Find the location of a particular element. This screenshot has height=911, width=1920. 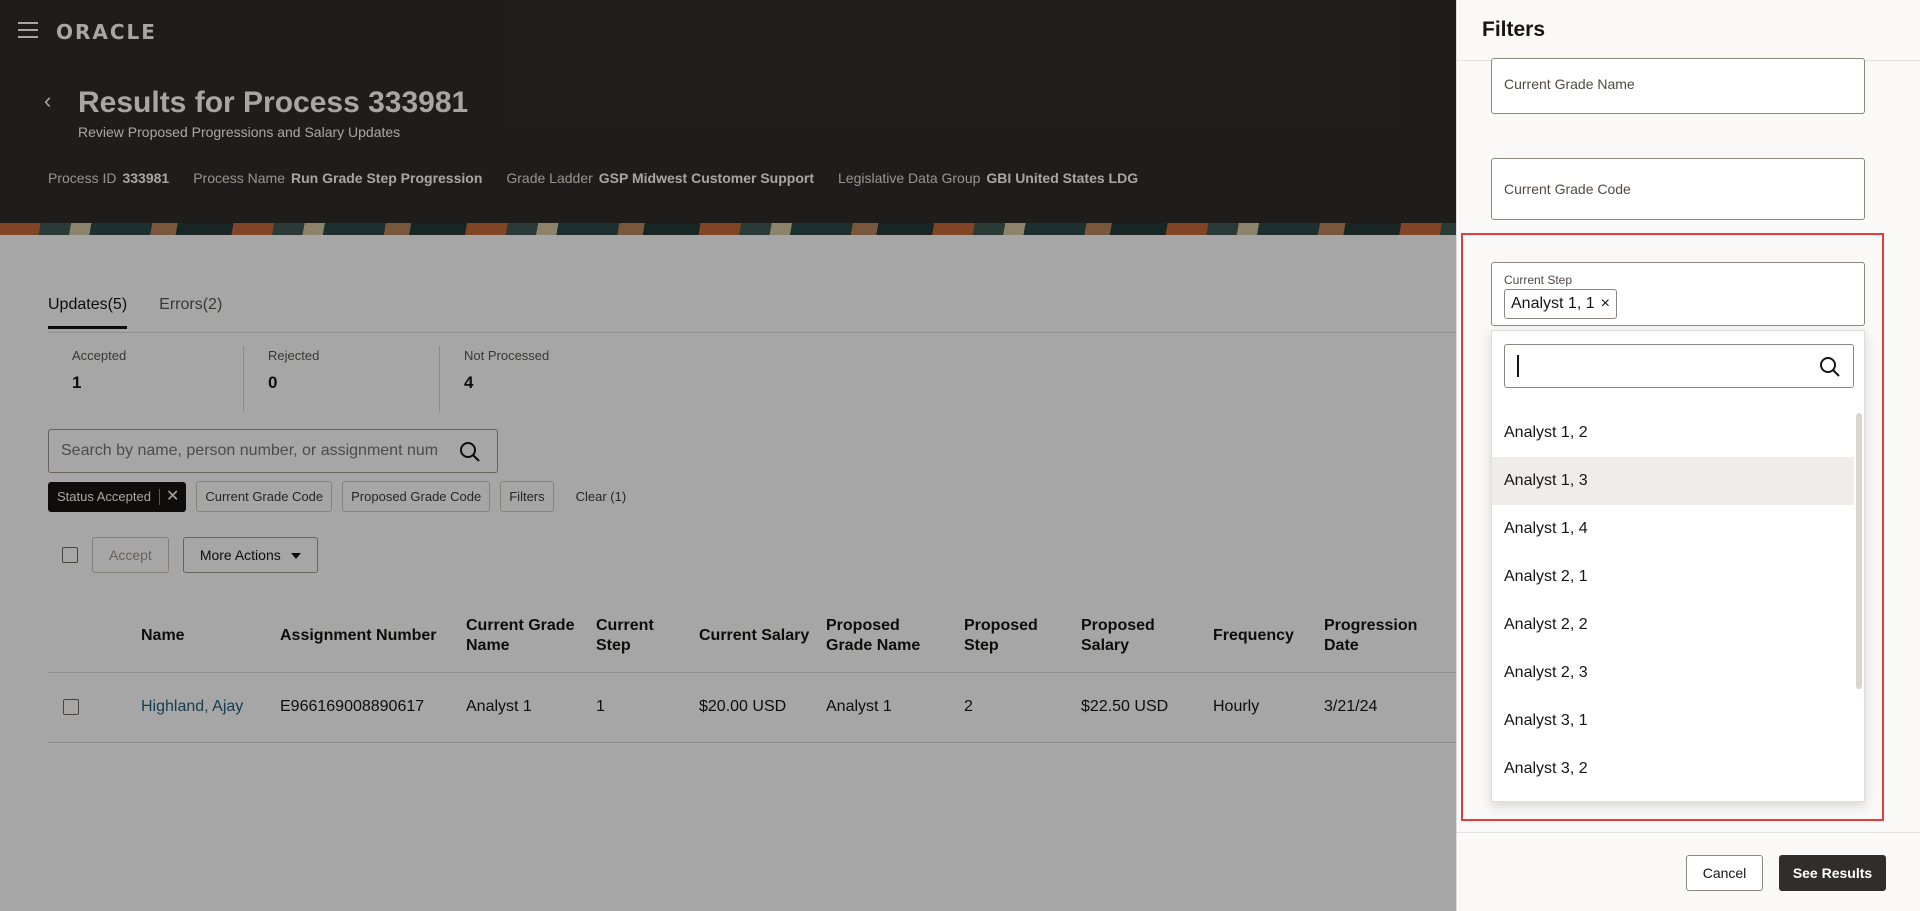

see-results-button: See Results is located at coordinates (1832, 873).